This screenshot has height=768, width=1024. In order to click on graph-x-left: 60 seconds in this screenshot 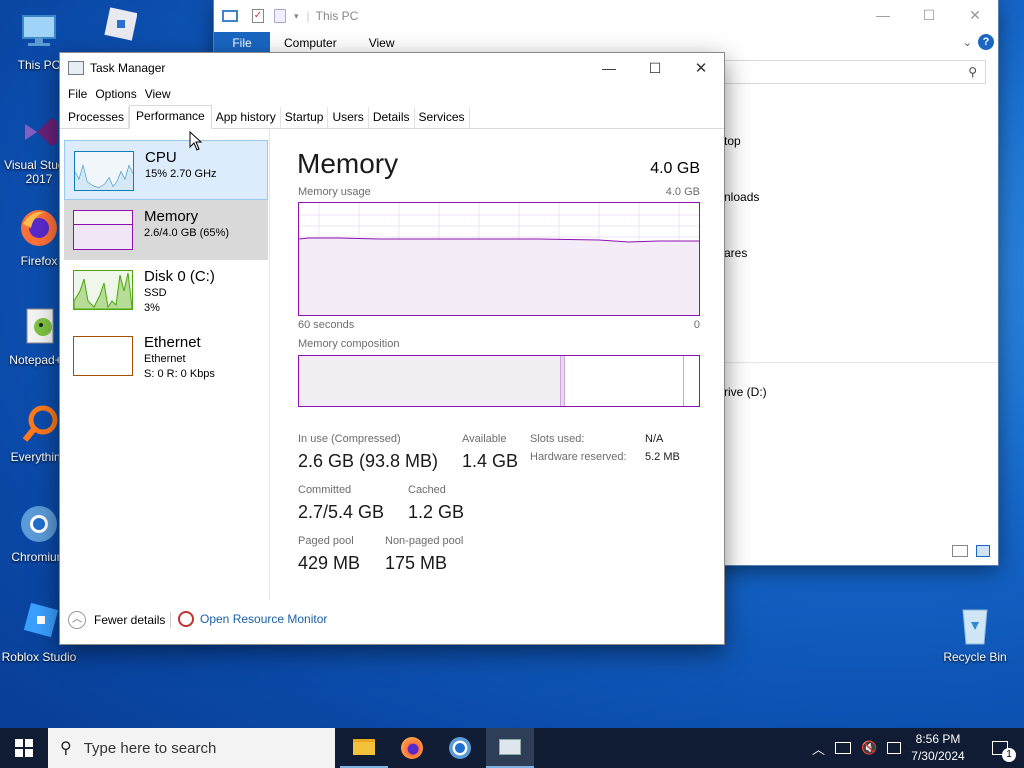, I will do `click(326, 325)`.